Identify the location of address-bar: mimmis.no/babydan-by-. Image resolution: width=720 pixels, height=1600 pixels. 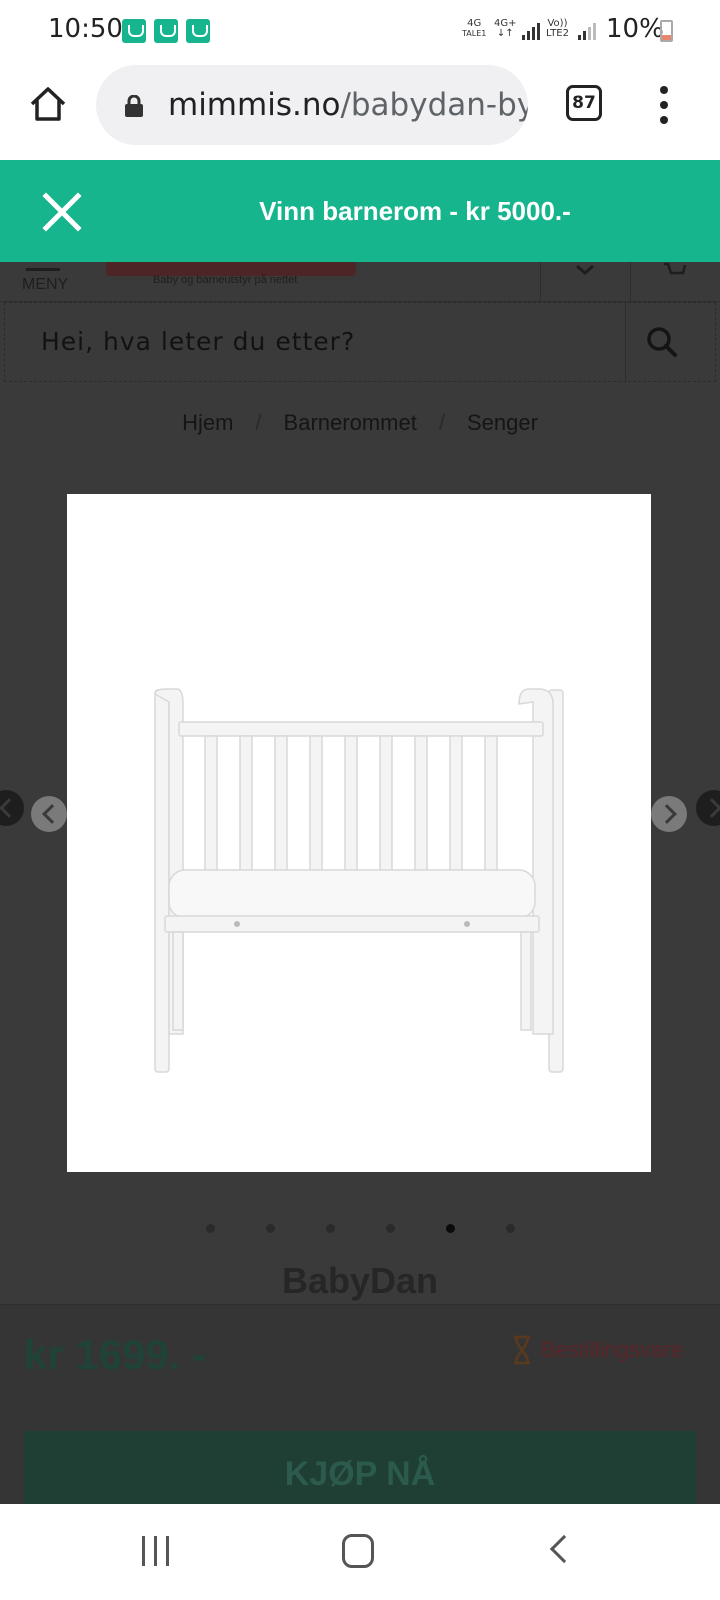
(312, 105).